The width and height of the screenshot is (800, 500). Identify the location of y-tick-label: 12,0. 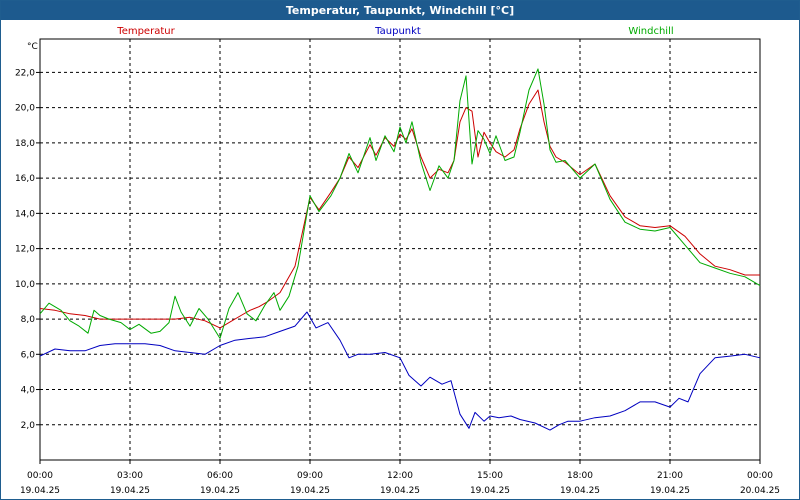
(25, 250).